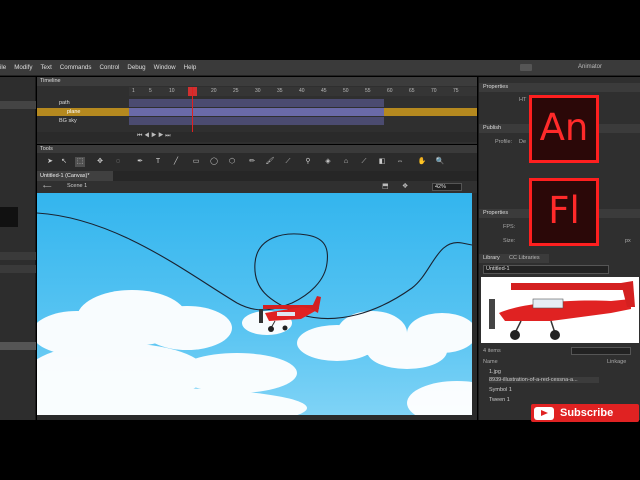 This screenshot has height=480, width=640. What do you see at coordinates (546, 269) in the screenshot?
I see `library-file-select: Untitled-1` at bounding box center [546, 269].